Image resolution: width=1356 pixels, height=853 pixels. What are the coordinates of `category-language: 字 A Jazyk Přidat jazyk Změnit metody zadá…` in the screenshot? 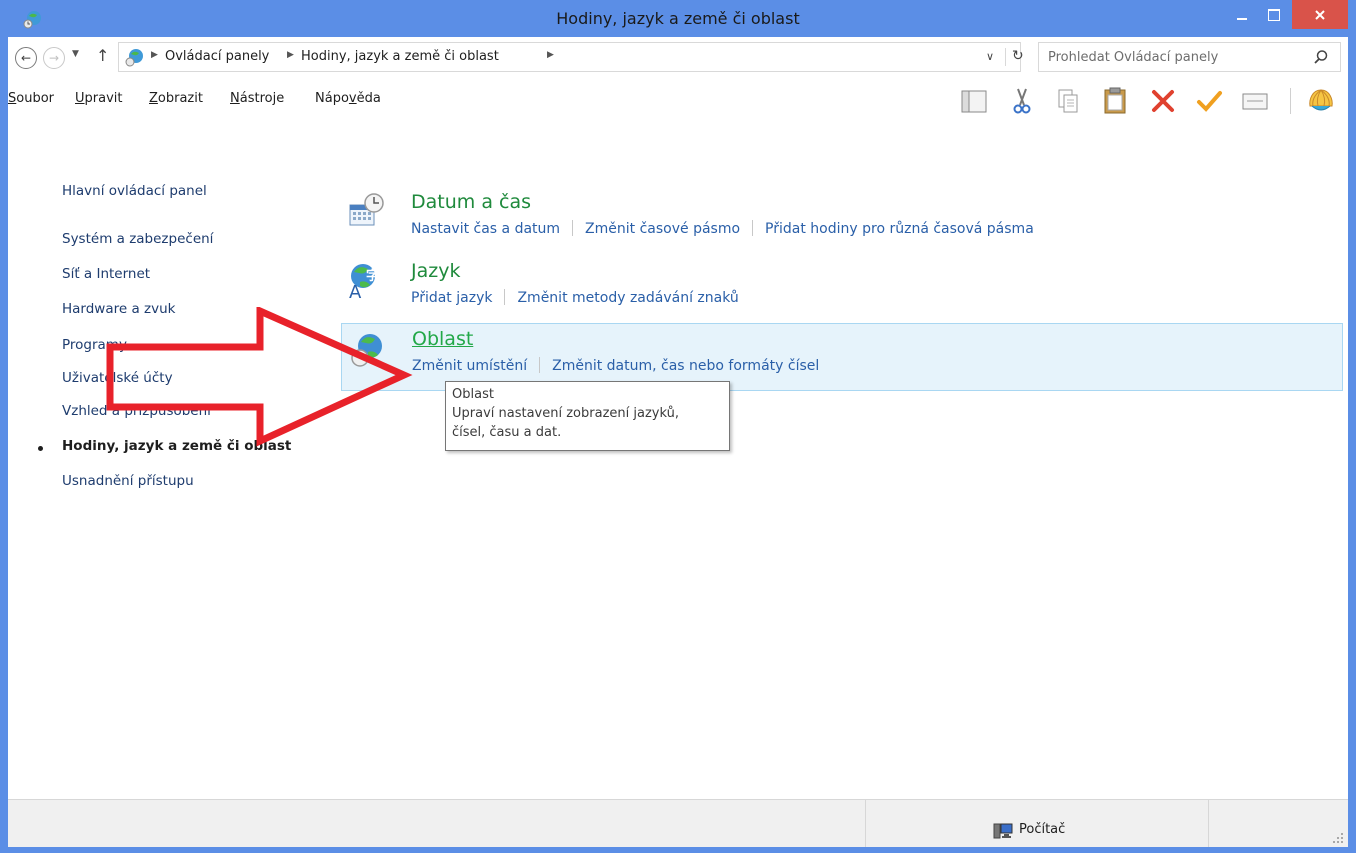 It's located at (842, 288).